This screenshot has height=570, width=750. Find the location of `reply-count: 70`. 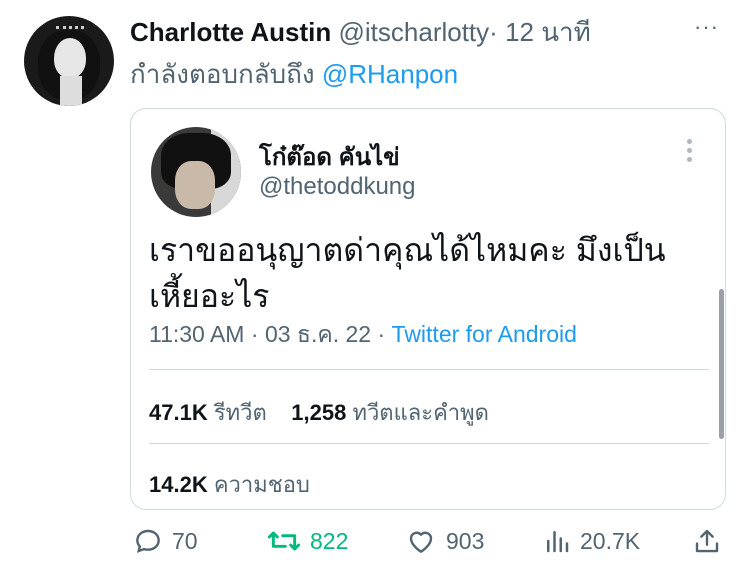

reply-count: 70 is located at coordinates (185, 540).